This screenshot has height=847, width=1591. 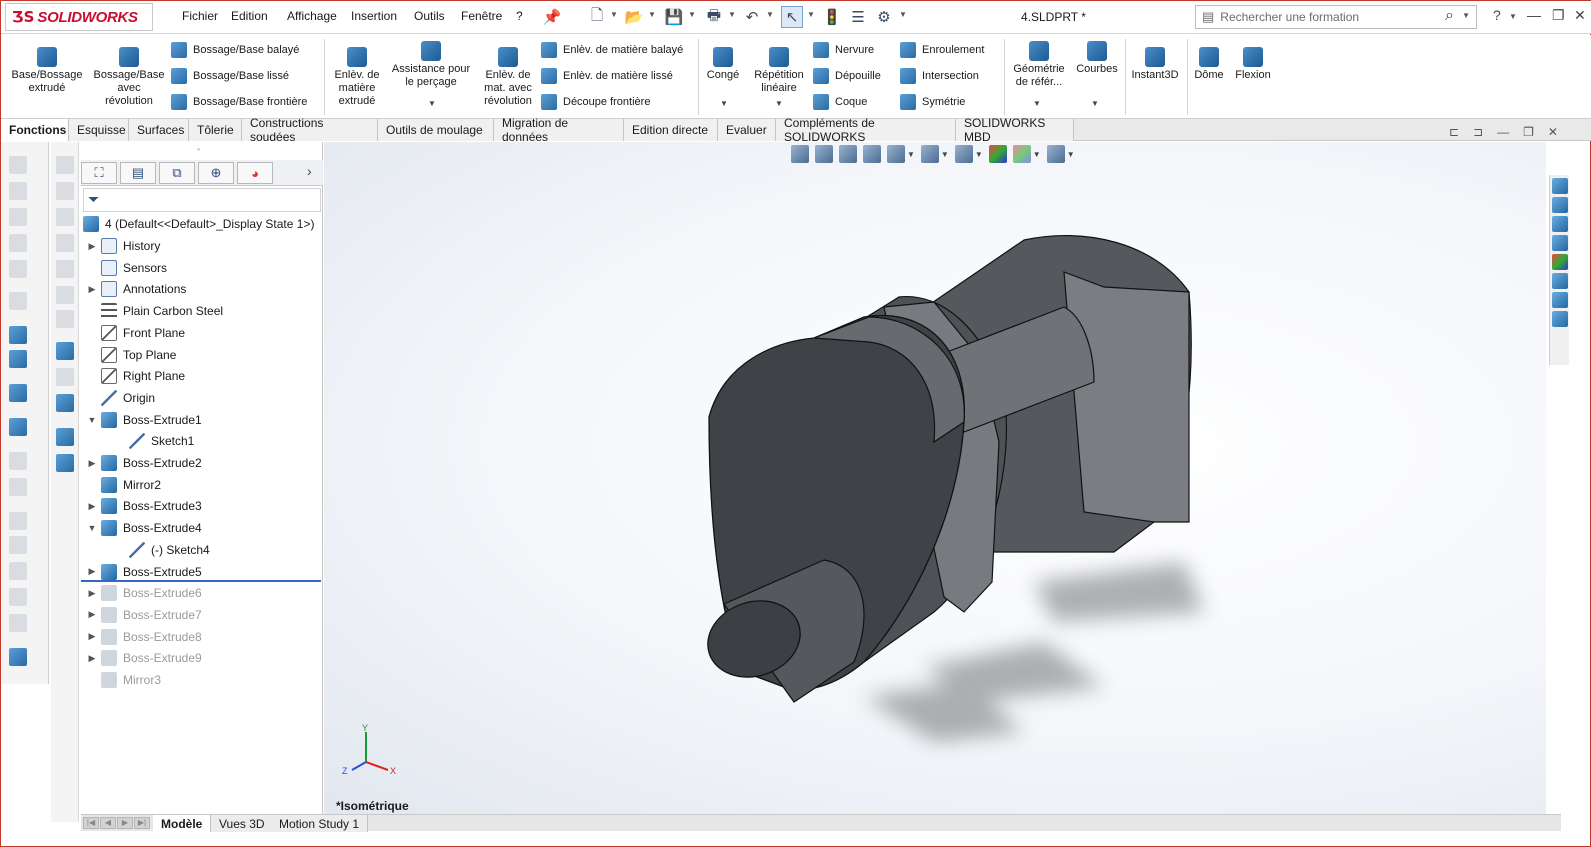 What do you see at coordinates (963, 154) in the screenshot?
I see `display-style-icon` at bounding box center [963, 154].